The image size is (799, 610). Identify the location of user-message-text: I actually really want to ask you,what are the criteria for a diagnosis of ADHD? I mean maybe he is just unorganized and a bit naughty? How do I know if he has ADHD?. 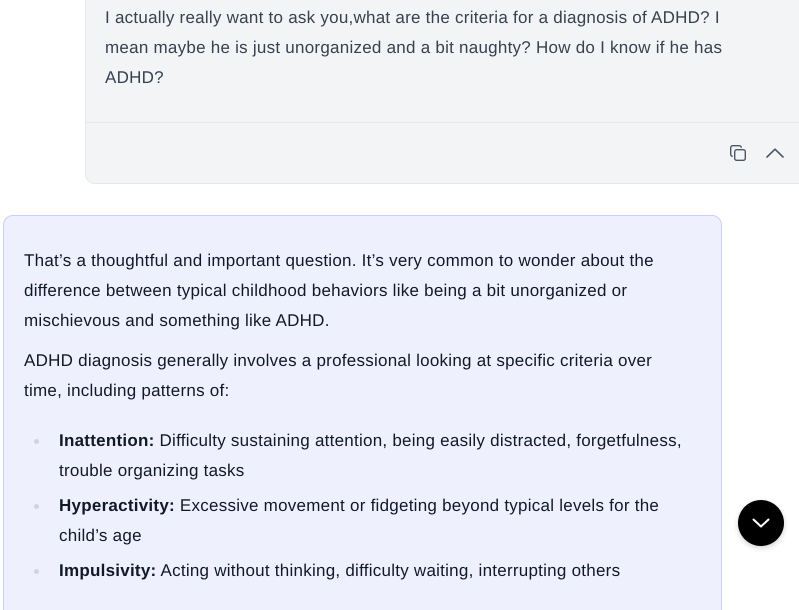
(414, 48).